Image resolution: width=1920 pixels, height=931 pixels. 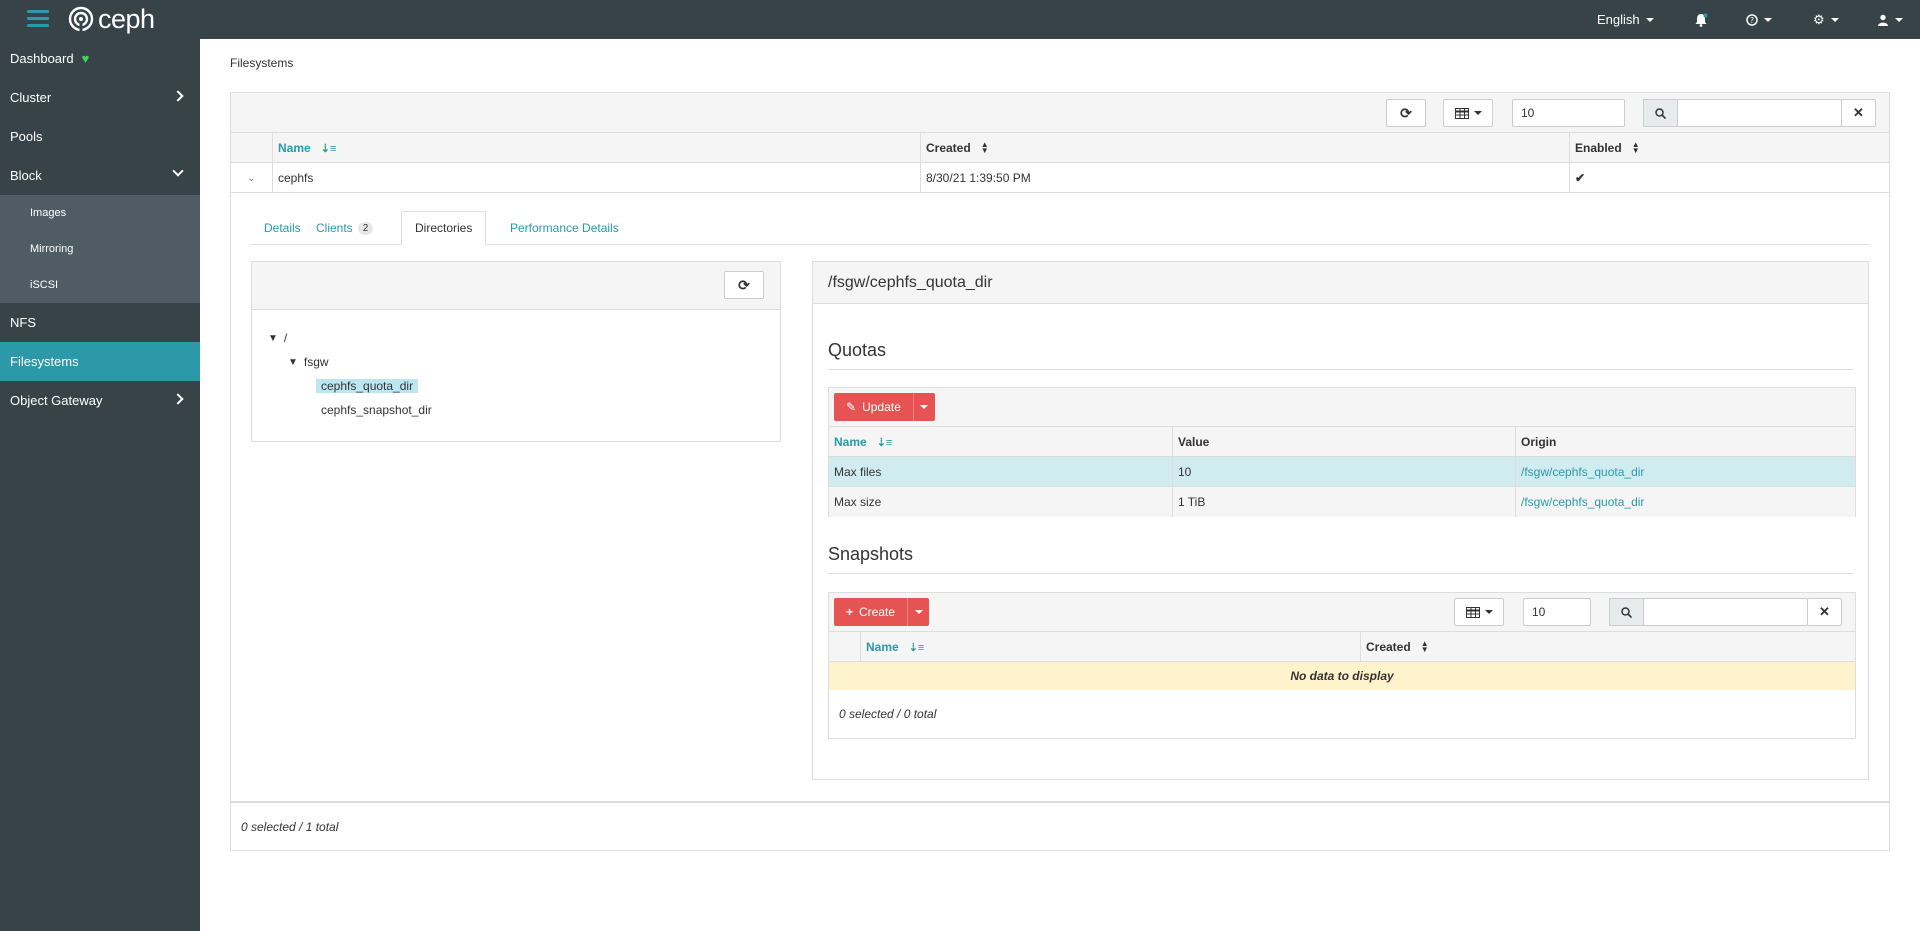 What do you see at coordinates (308, 362) in the screenshot?
I see `tree-node-fsgw: ▼ fsgw` at bounding box center [308, 362].